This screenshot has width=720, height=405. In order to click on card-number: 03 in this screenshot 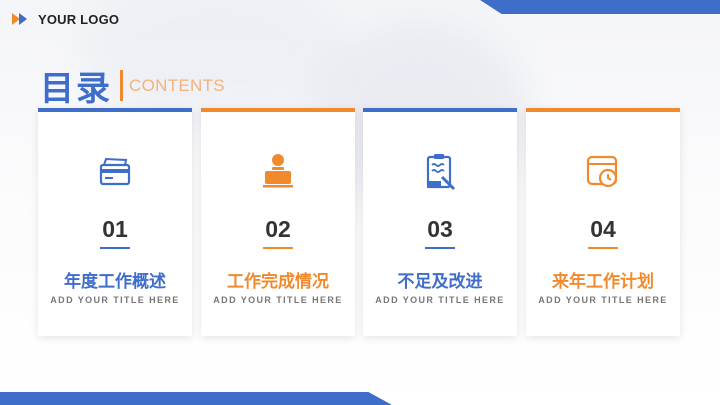, I will do `click(440, 229)`.